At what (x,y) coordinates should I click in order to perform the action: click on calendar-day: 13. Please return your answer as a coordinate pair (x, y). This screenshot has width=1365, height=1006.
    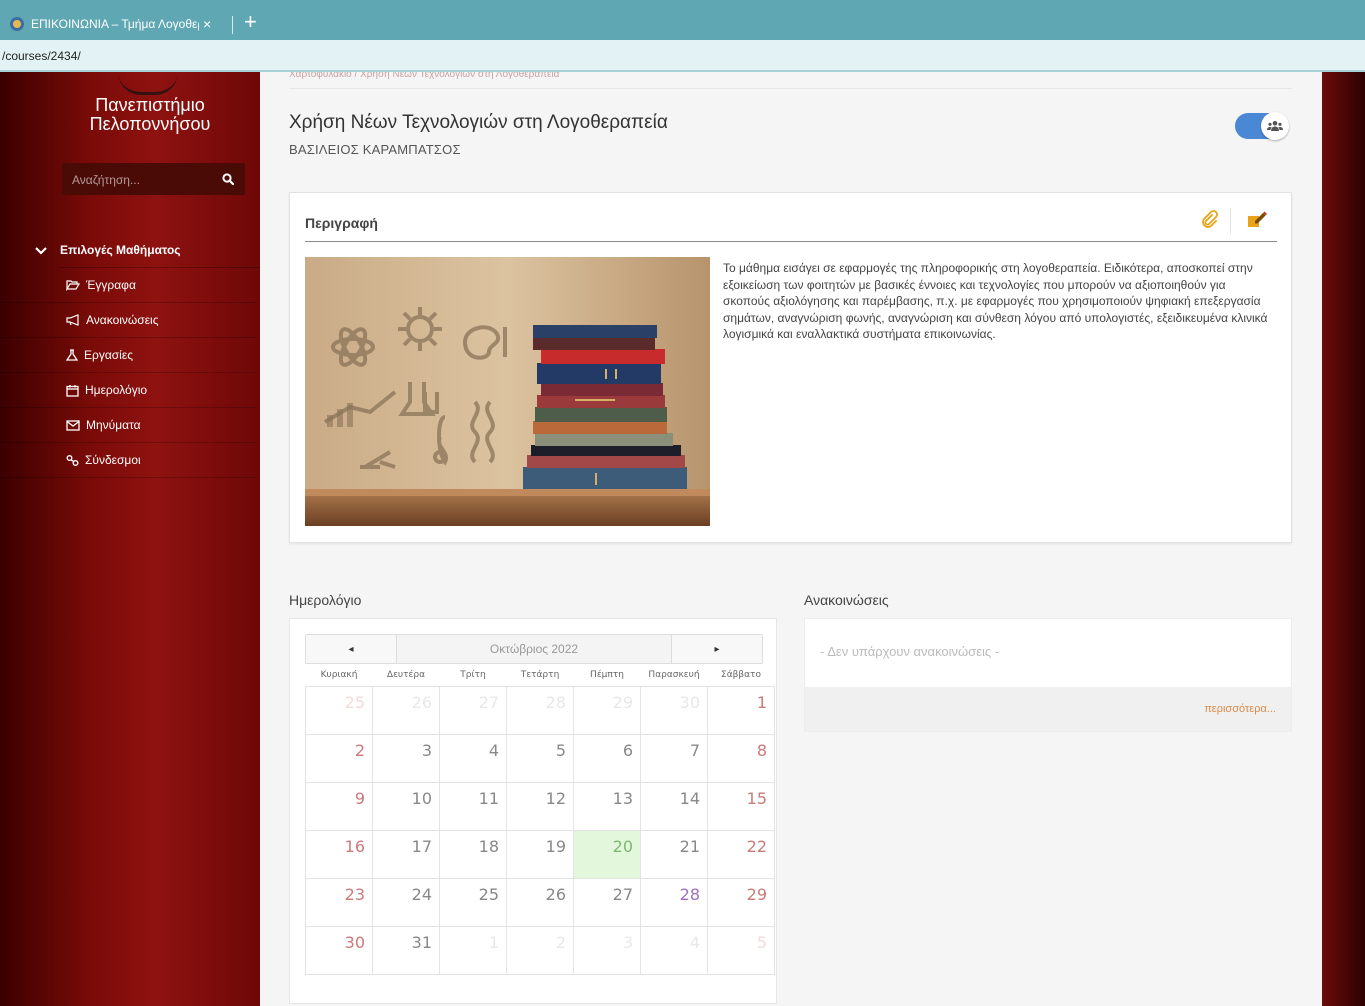
    Looking at the image, I should click on (607, 806).